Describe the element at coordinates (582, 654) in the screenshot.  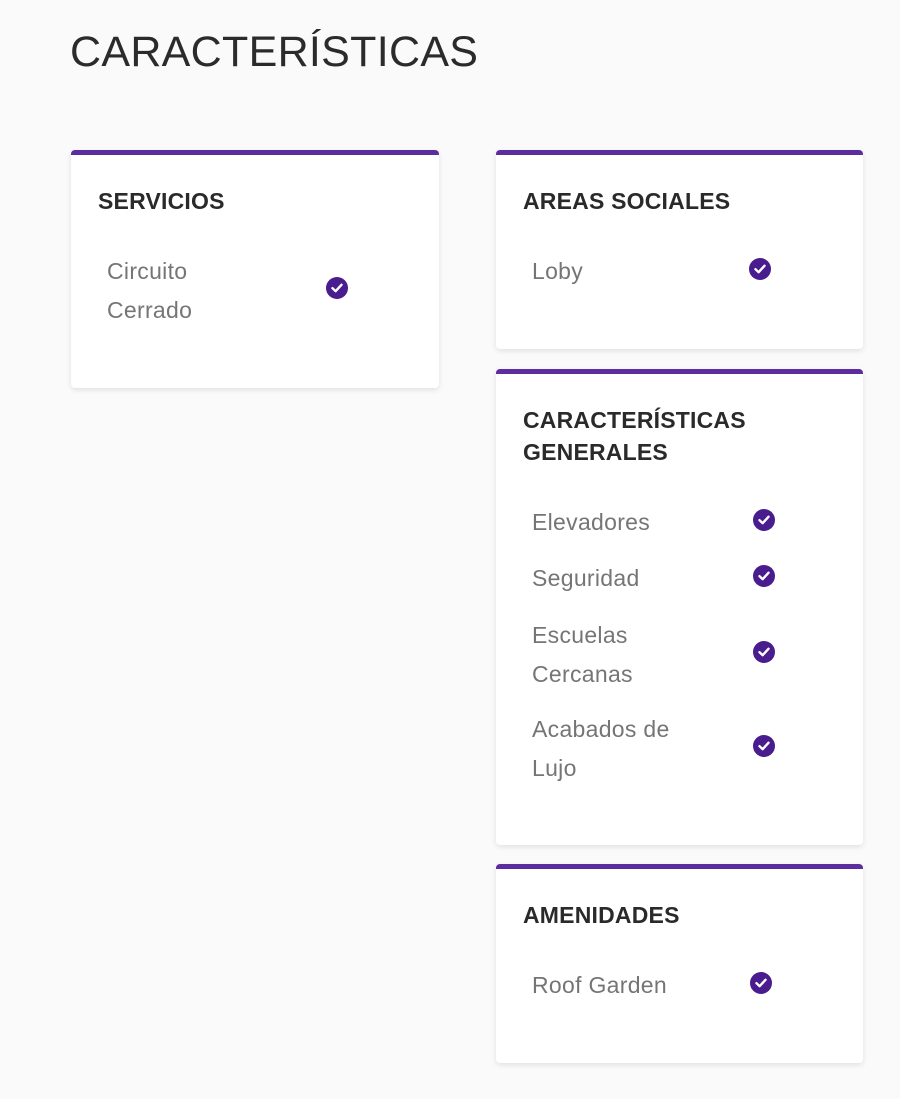
I see `feature-label: Escuelas Cercanas` at that location.